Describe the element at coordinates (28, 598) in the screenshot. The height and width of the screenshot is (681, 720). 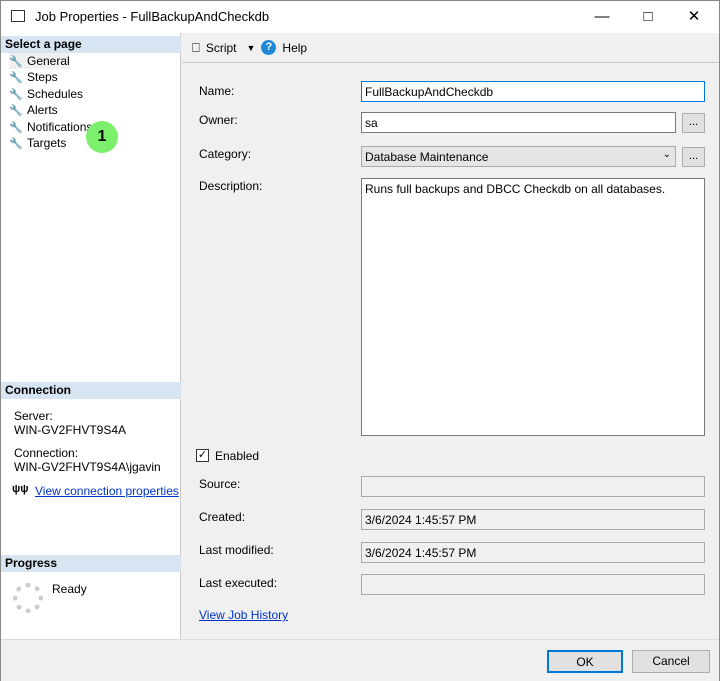
I see `progress-spinner-icon` at that location.